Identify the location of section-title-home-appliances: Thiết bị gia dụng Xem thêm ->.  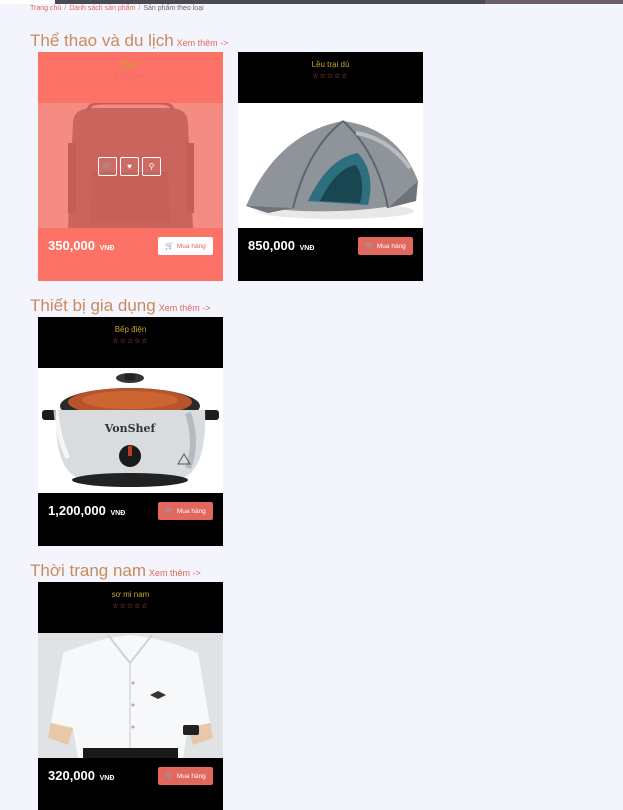
(120, 306).